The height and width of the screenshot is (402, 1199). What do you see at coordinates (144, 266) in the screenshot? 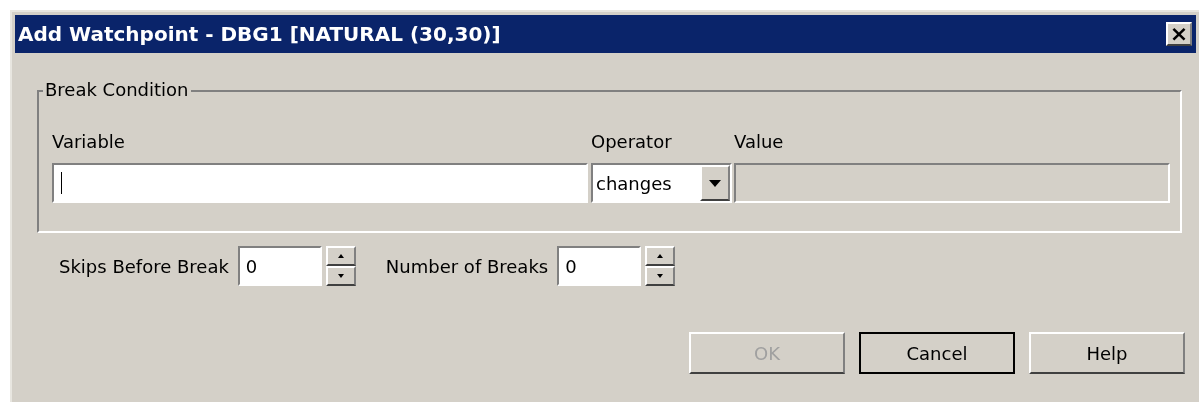
I see `spinner-label: Skips Before Break` at bounding box center [144, 266].